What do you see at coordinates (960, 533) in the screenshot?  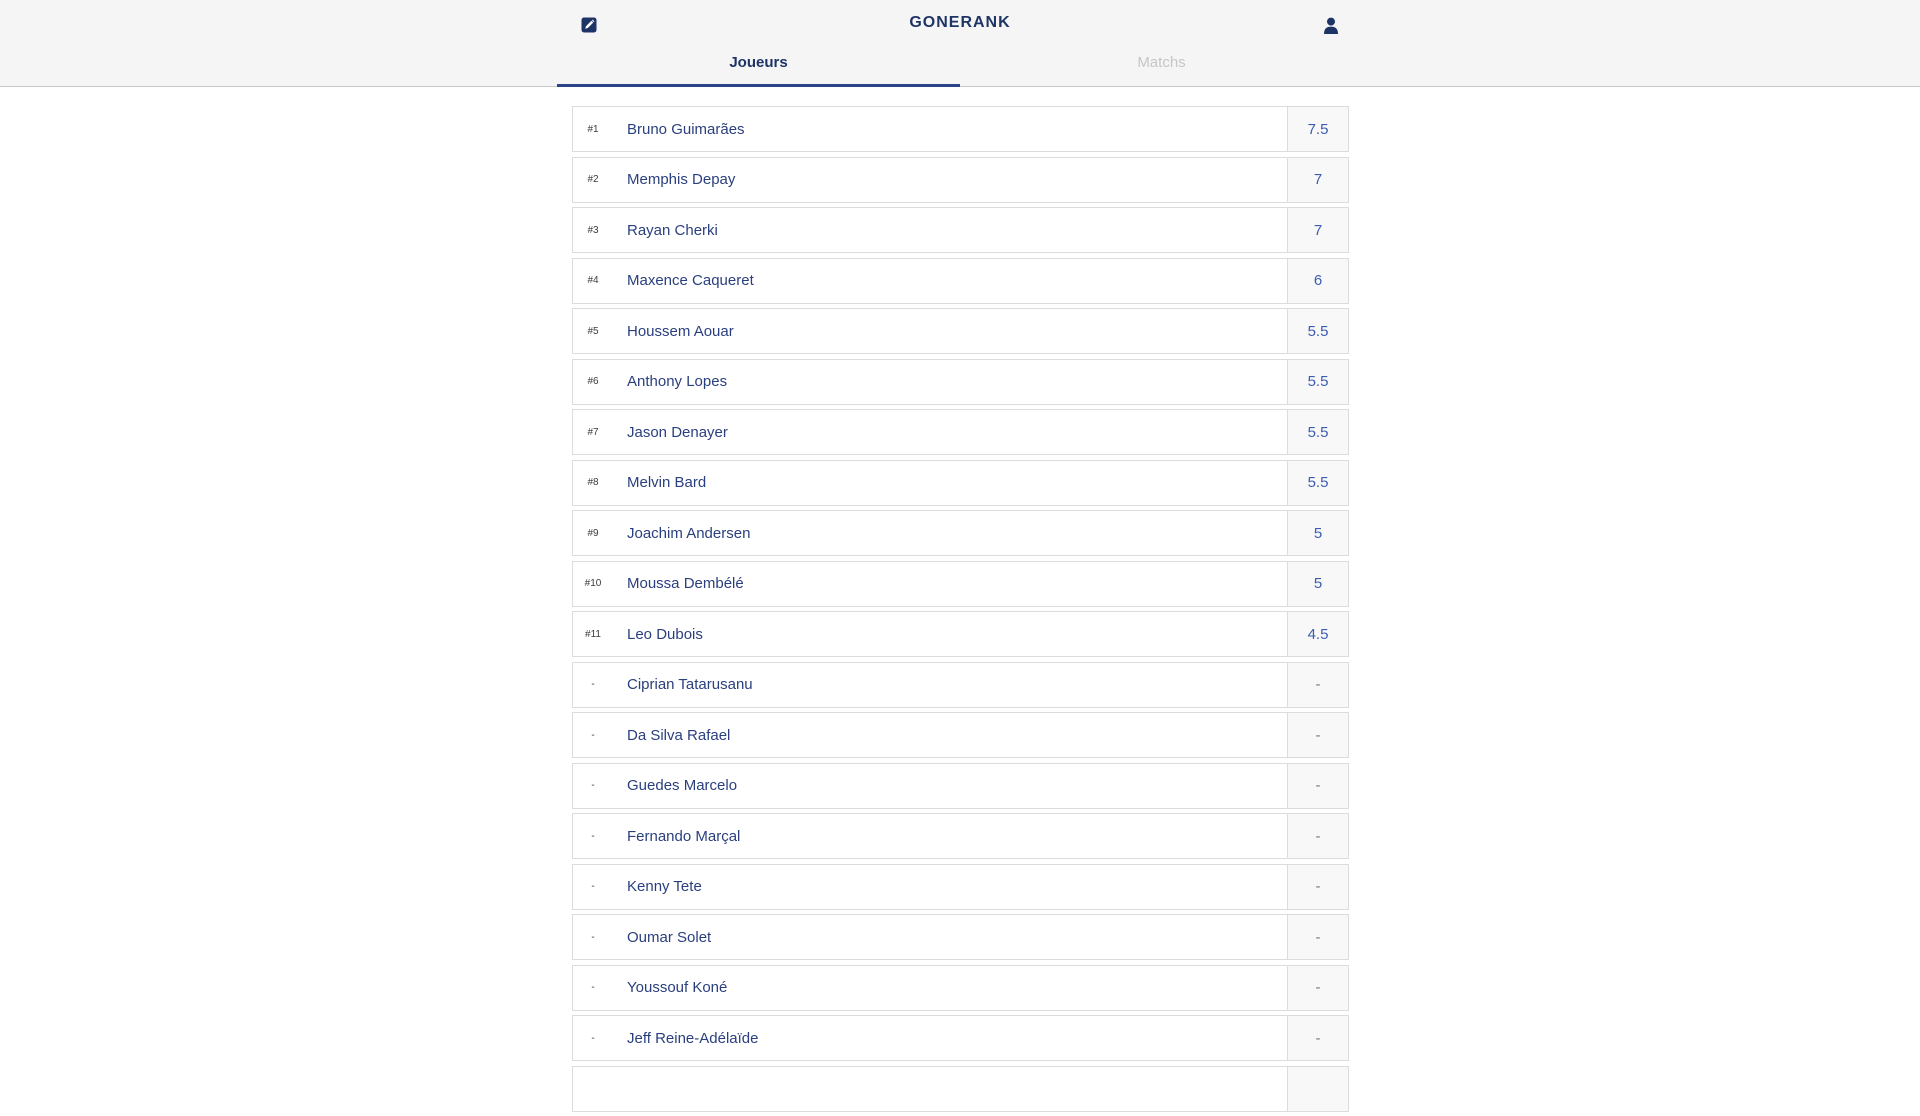 I see `player-row: #9 Joachim Andersen 5` at bounding box center [960, 533].